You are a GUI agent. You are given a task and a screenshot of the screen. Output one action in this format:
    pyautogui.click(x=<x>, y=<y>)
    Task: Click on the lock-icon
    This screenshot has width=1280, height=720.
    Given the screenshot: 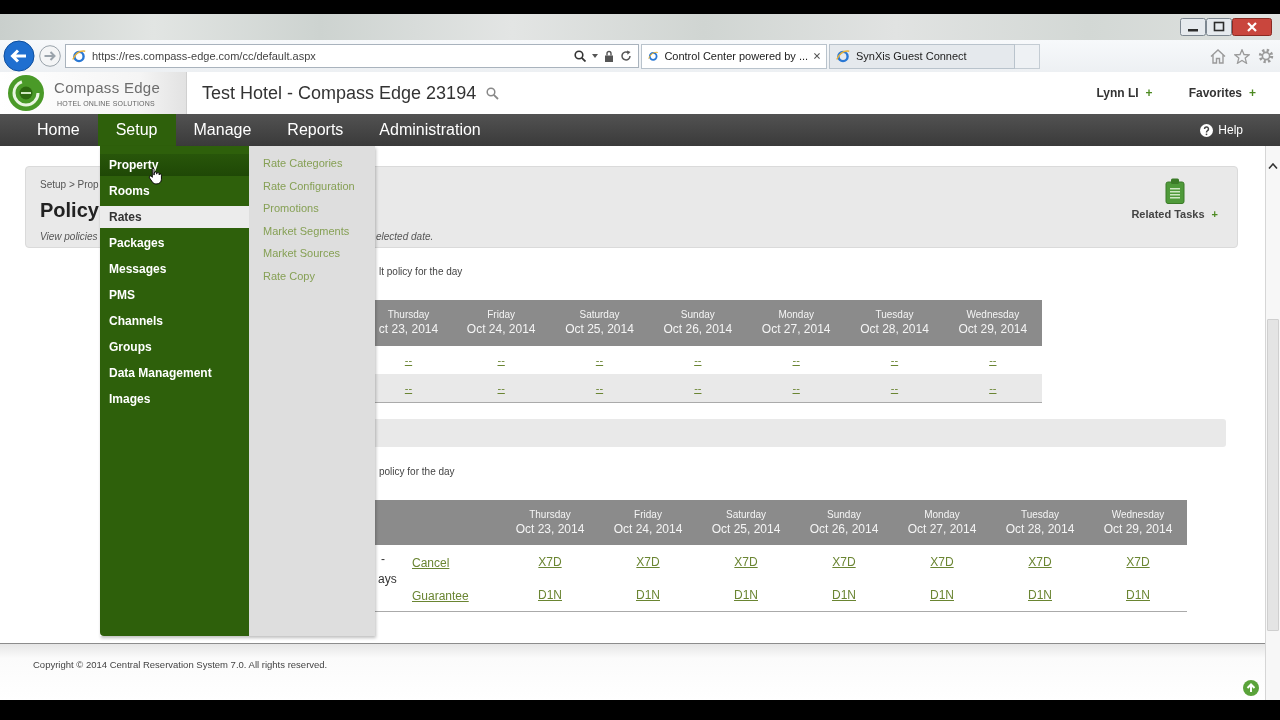 What is the action you would take?
    pyautogui.click(x=609, y=56)
    